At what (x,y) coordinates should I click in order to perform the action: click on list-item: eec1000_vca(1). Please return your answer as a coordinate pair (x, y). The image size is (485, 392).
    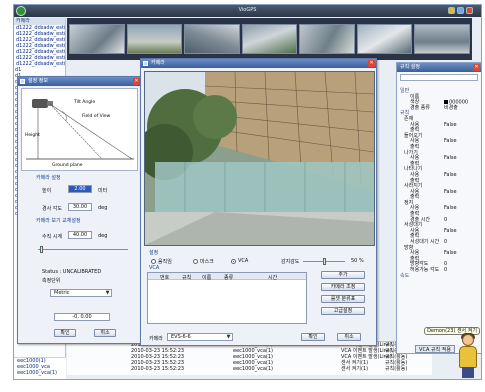
    Looking at the image, I should click on (40, 373).